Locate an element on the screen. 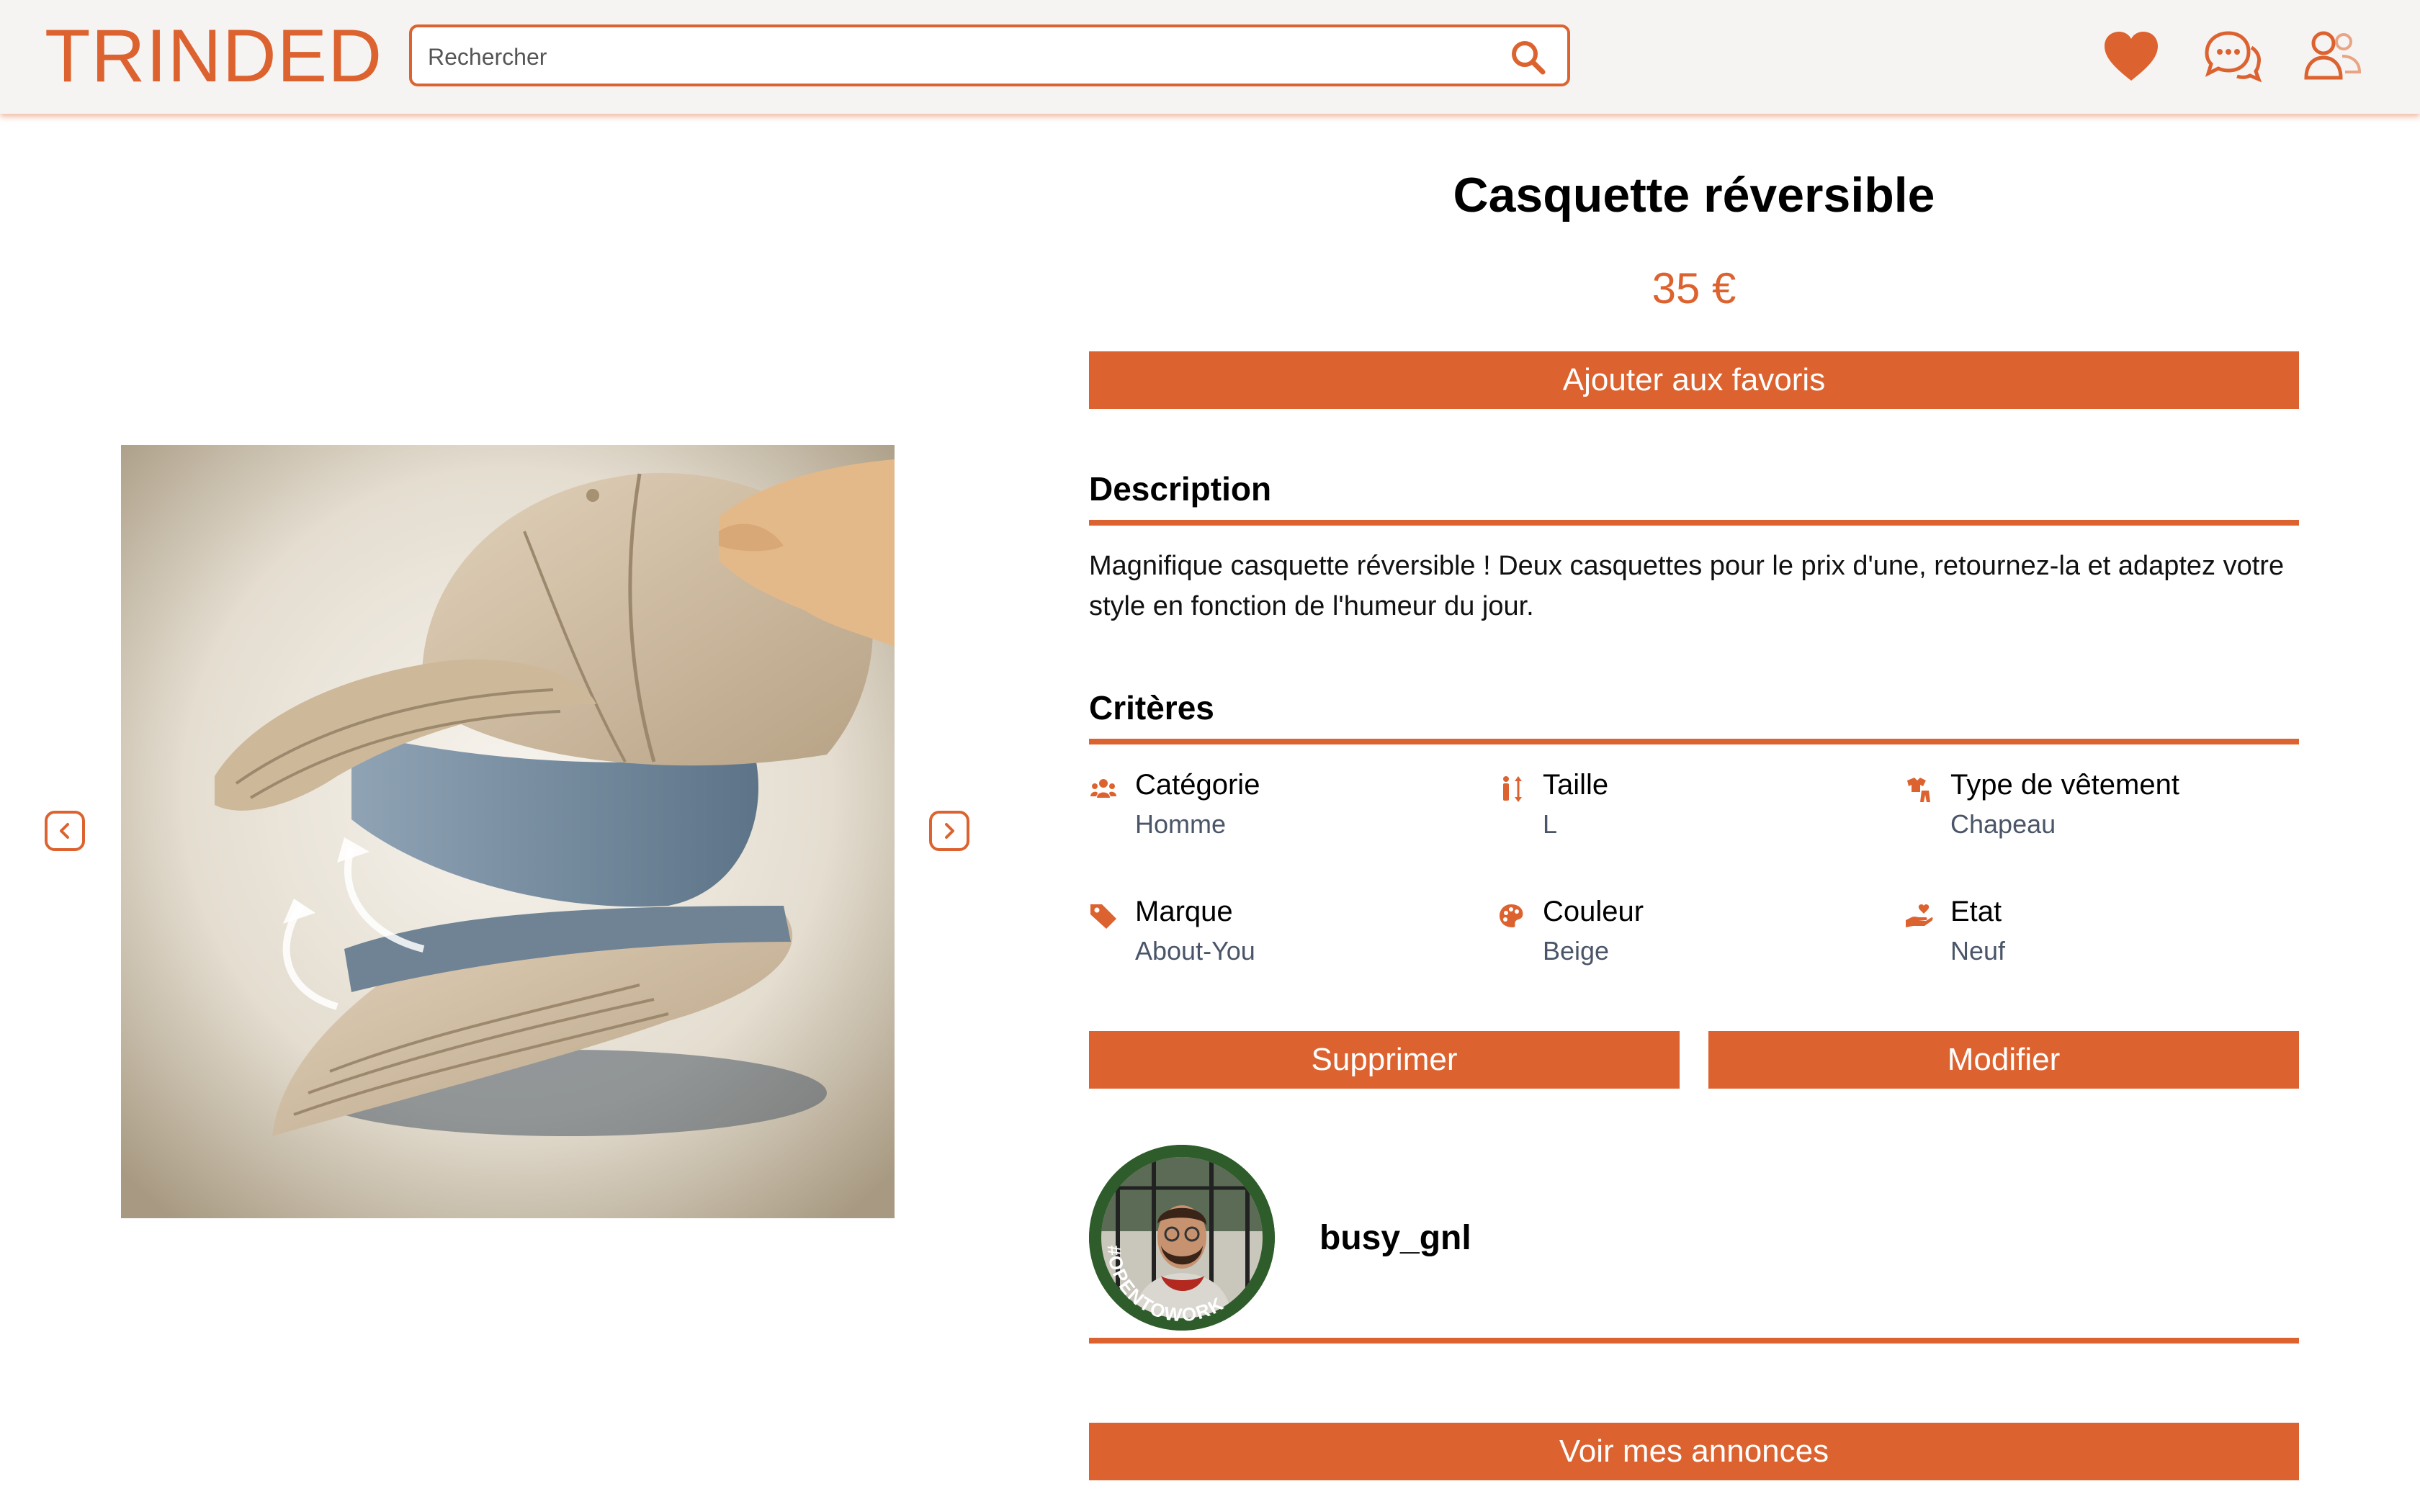 This screenshot has height=1512, width=2420. criterion-label: Catégorie is located at coordinates (1197, 785).